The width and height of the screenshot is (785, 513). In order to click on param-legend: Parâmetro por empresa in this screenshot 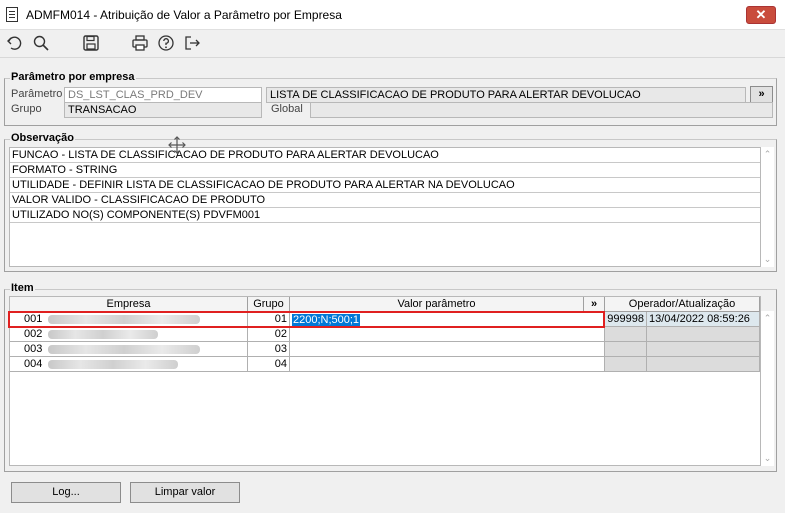, I will do `click(73, 77)`.